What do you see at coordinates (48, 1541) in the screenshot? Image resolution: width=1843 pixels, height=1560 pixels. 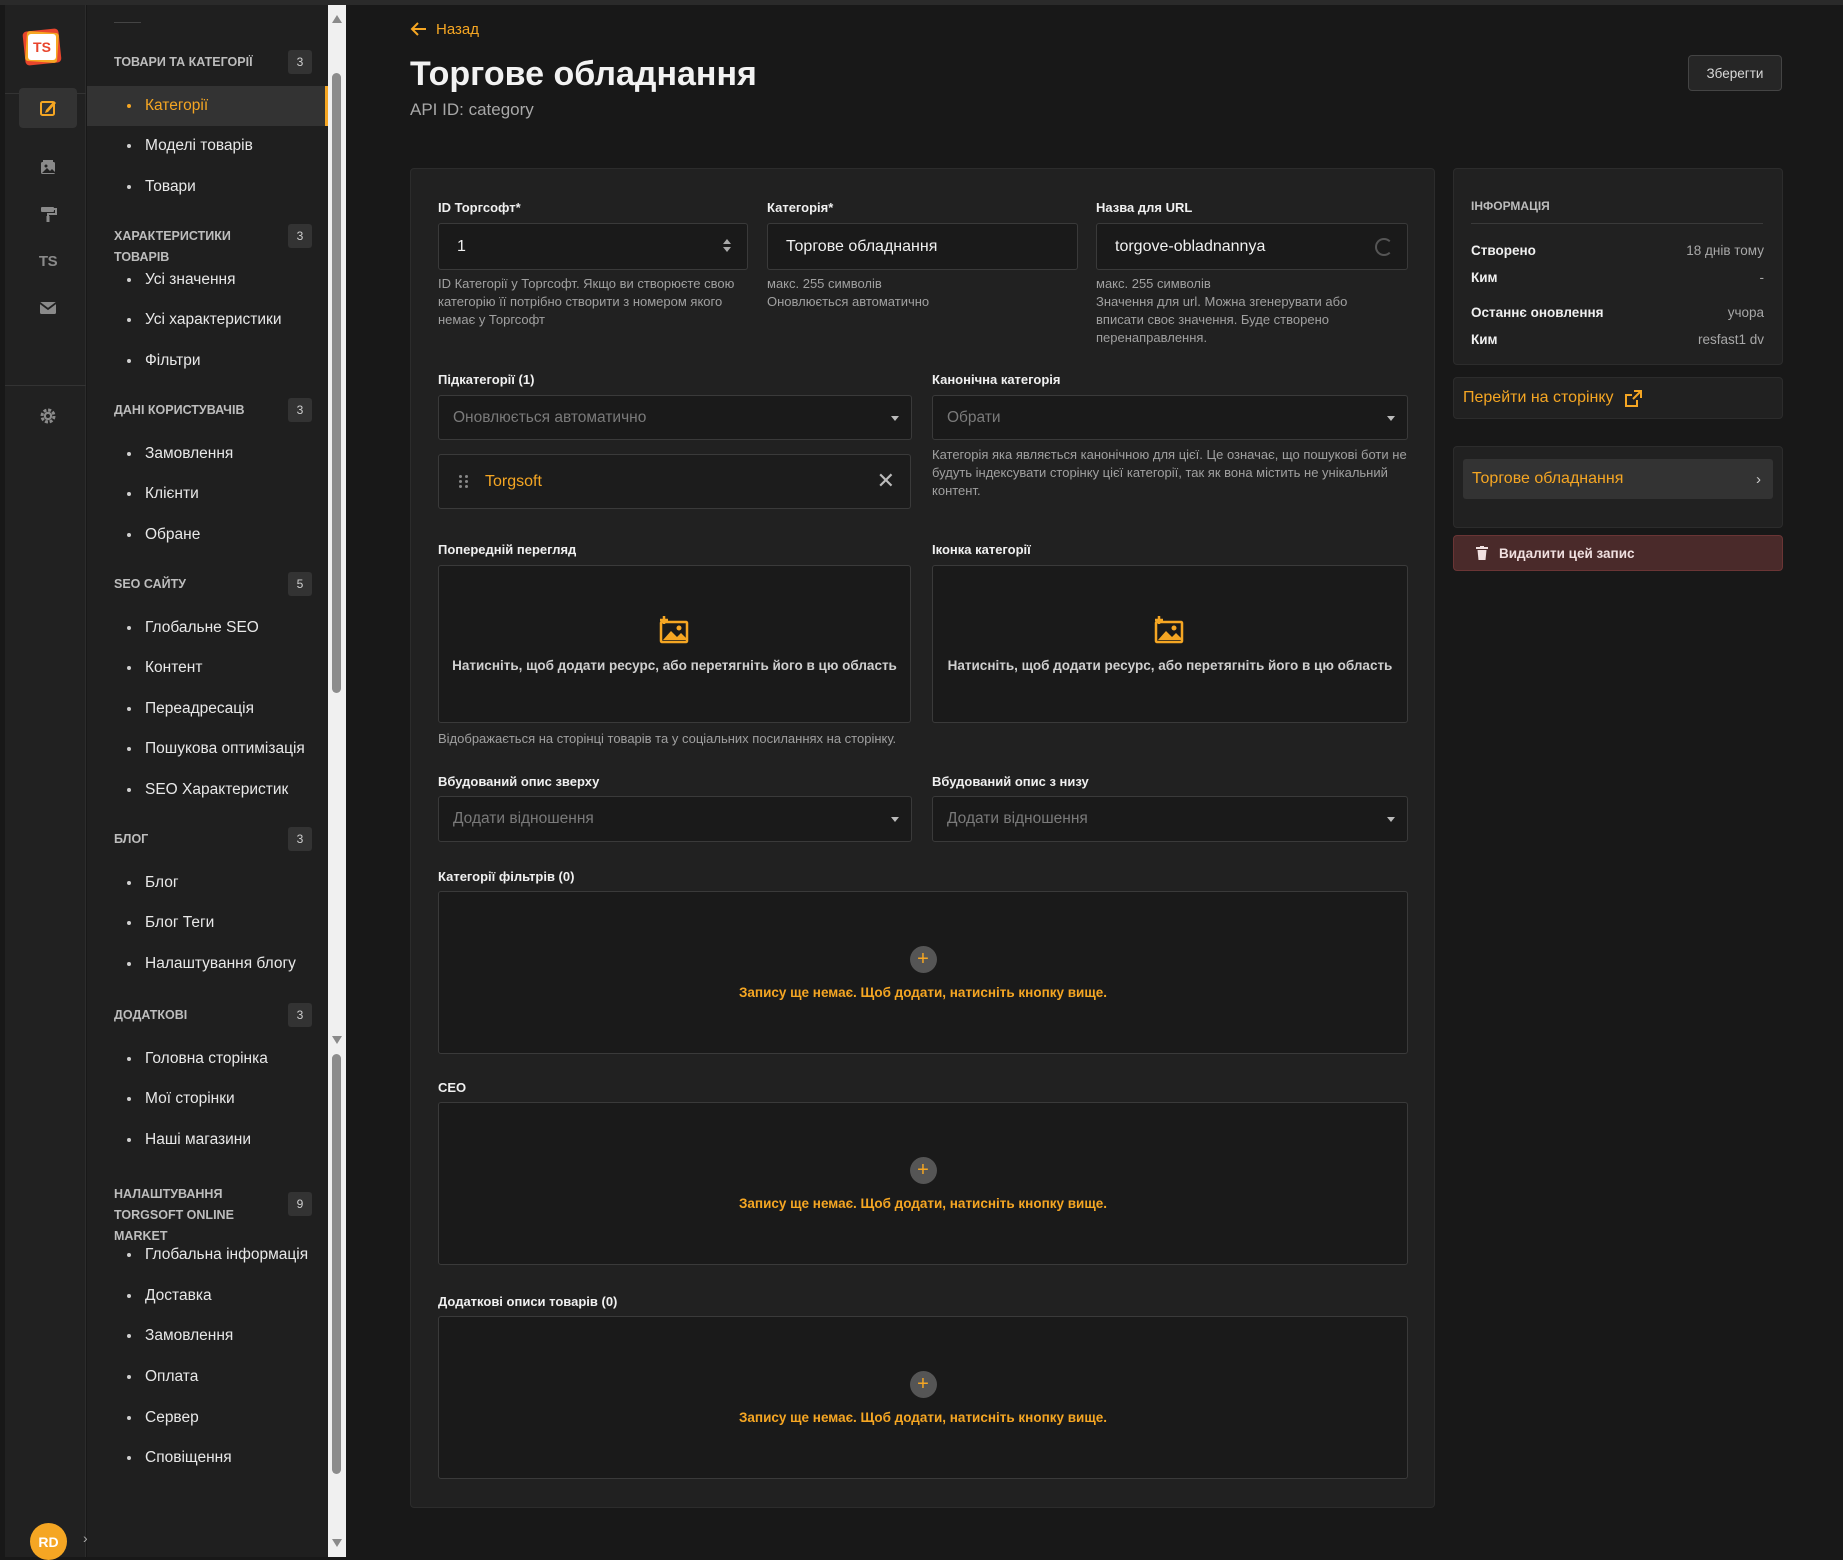 I see `user-avatar: RD` at bounding box center [48, 1541].